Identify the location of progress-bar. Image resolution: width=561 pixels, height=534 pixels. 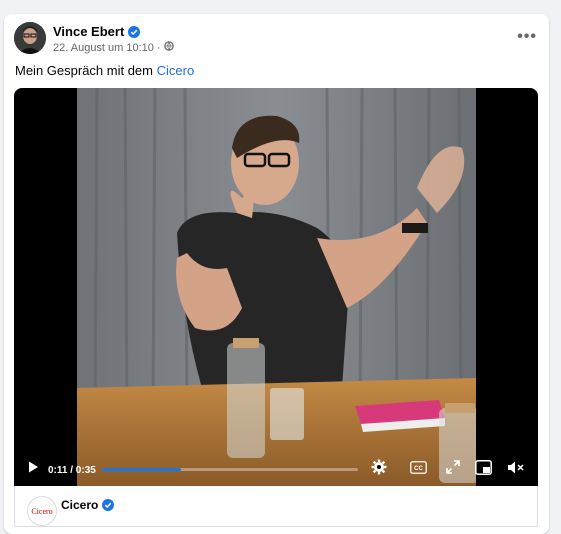
(230, 469).